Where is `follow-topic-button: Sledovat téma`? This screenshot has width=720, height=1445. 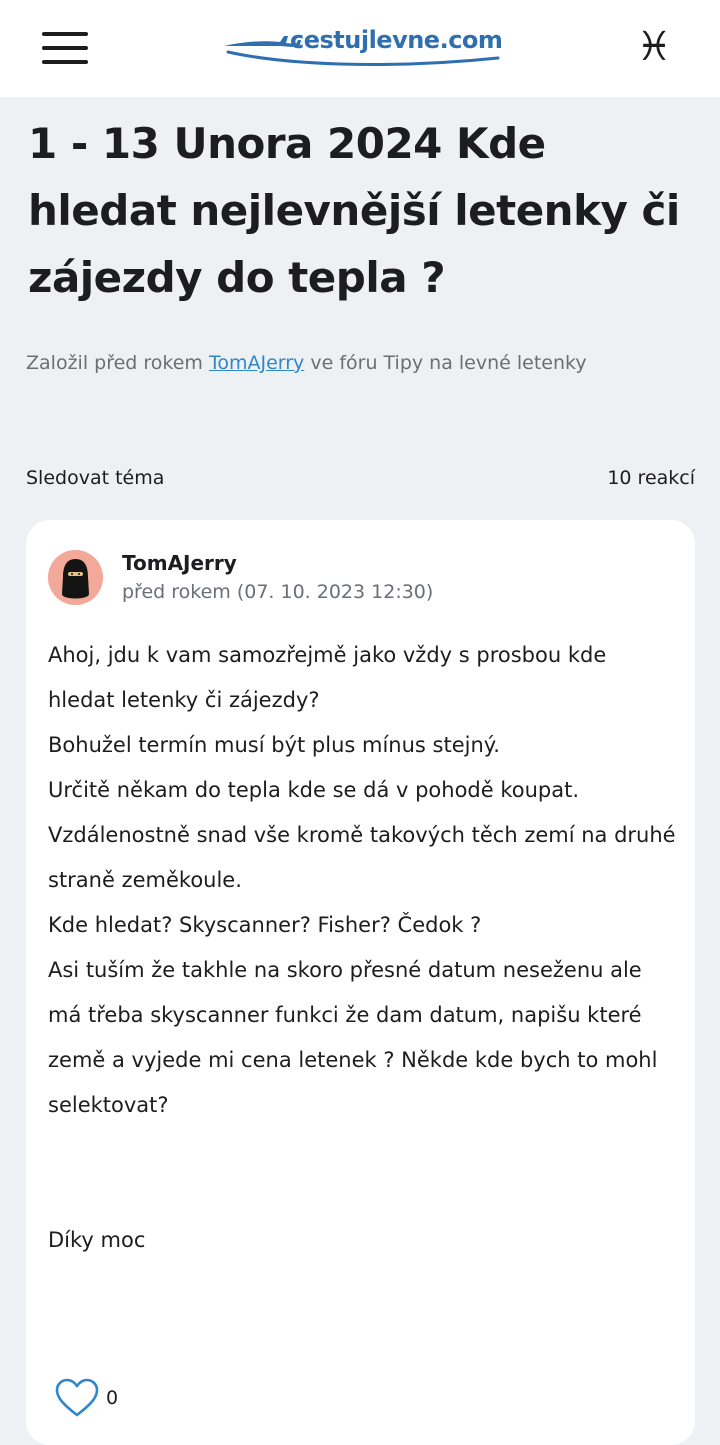
follow-topic-button: Sledovat téma is located at coordinates (95, 478).